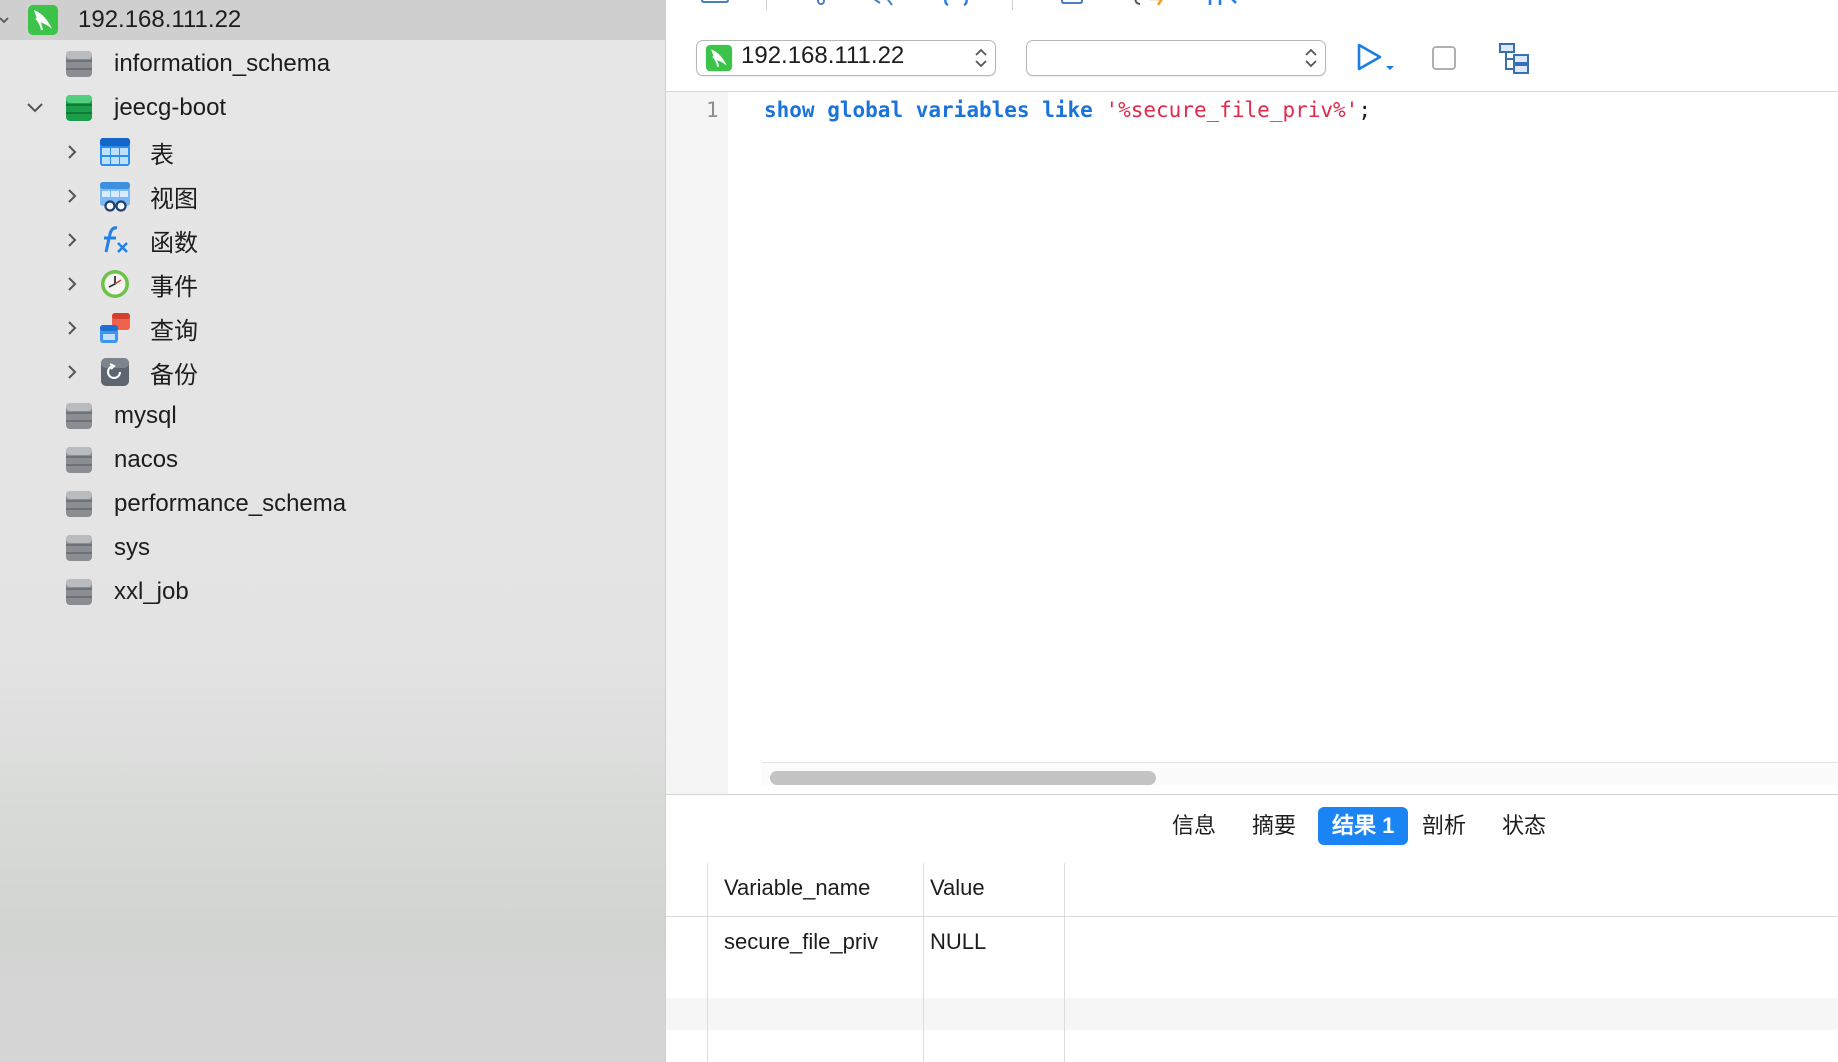  Describe the element at coordinates (1252, 916) in the screenshot. I see `header-separator` at that location.